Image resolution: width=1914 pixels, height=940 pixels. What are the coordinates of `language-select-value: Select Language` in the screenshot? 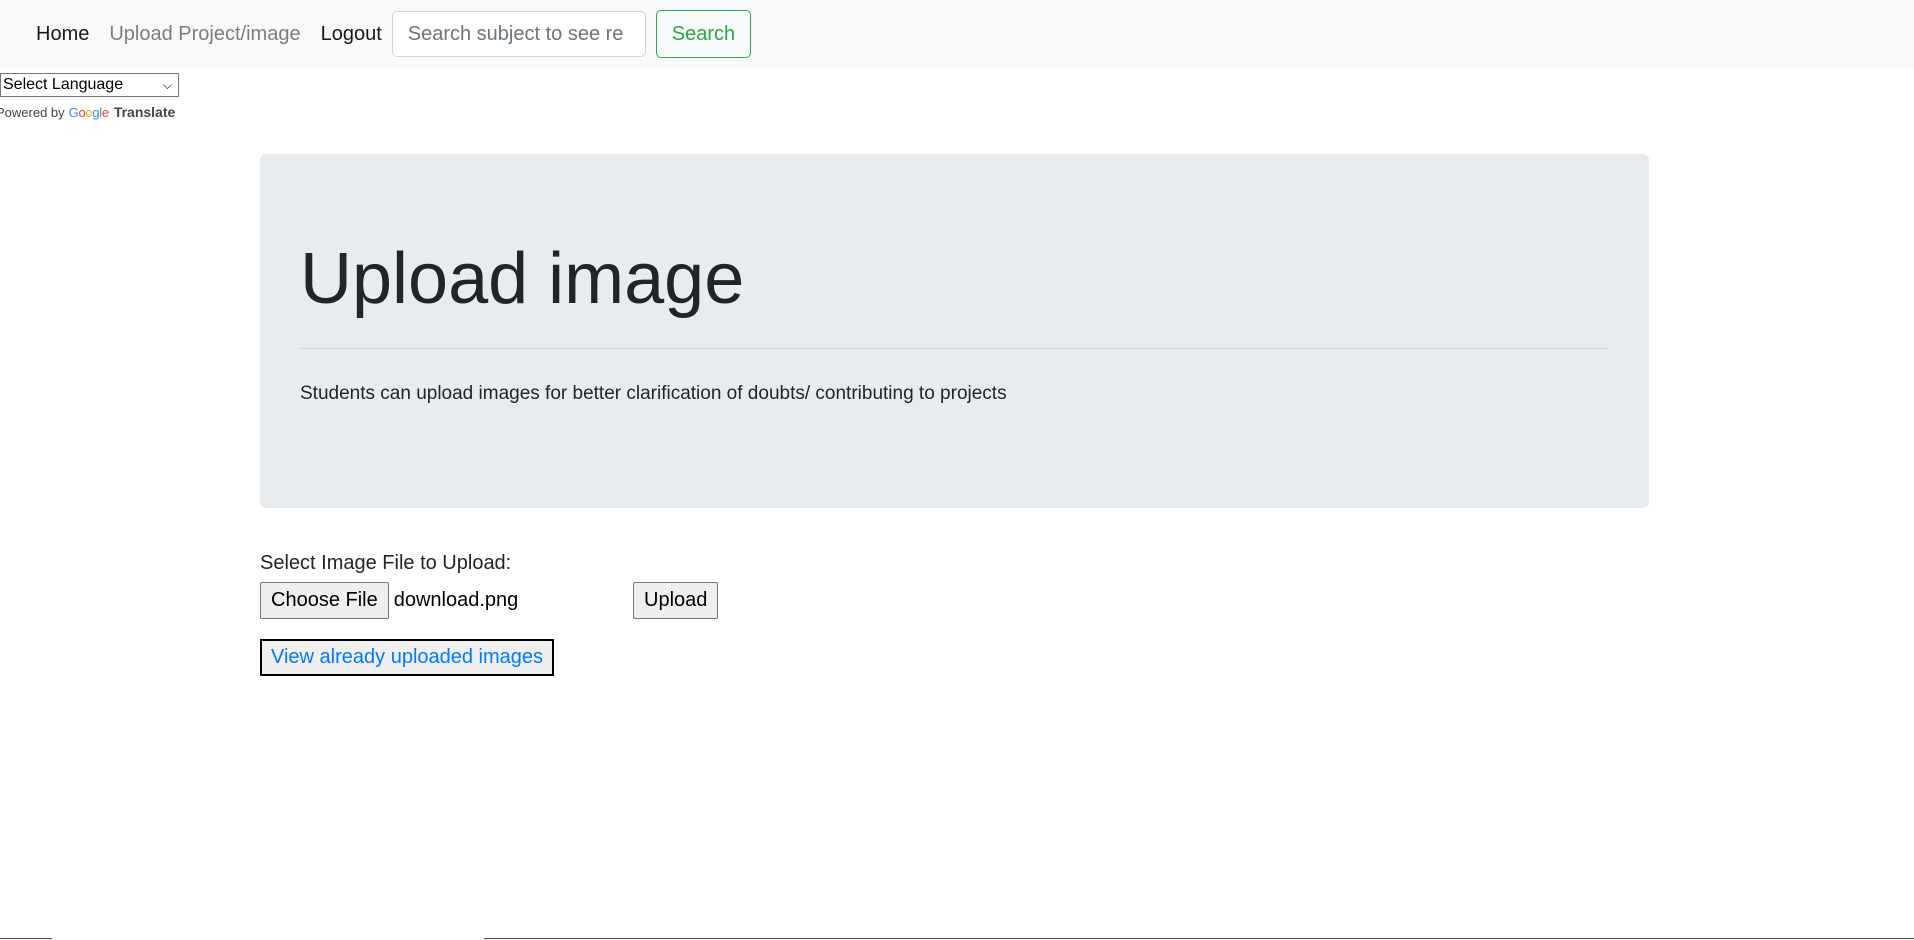 It's located at (63, 84).